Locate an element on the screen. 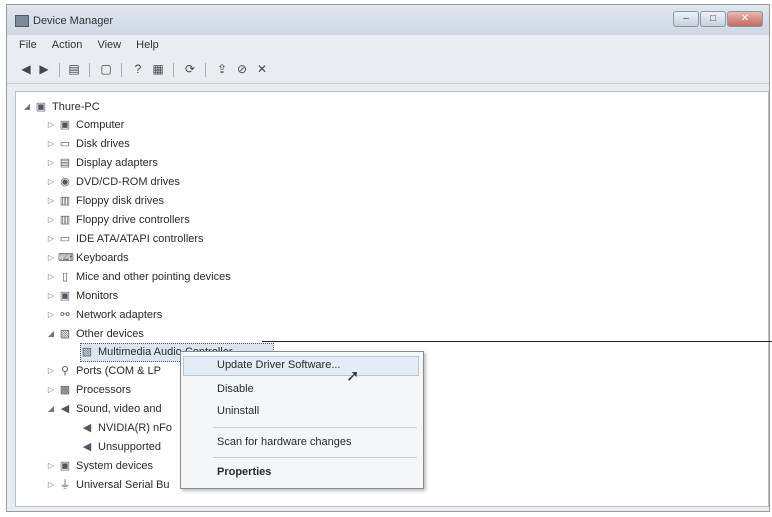  processor-icon: ▩ is located at coordinates (65, 390).